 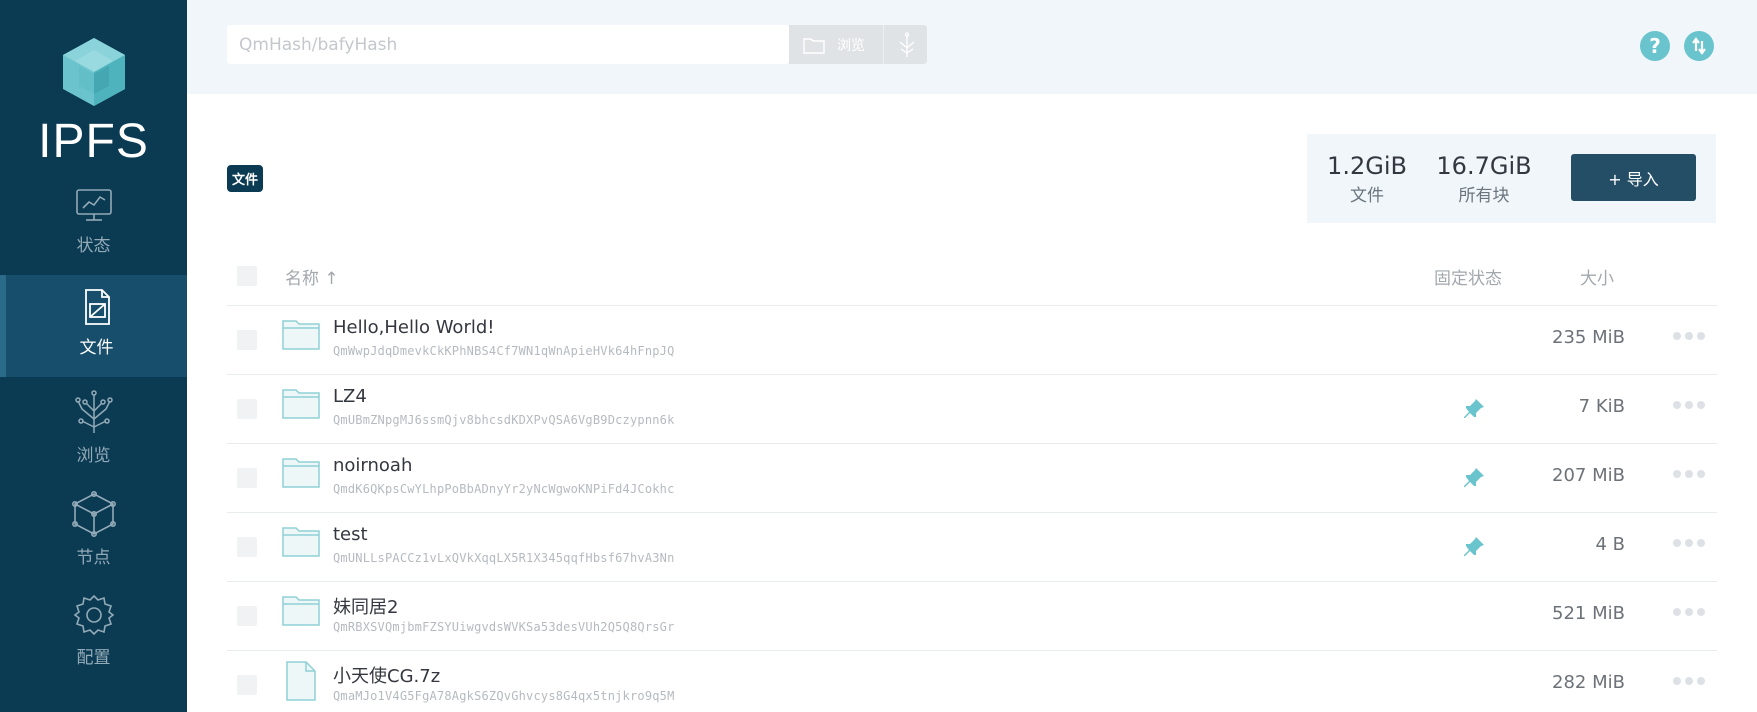 What do you see at coordinates (1655, 46) in the screenshot?
I see `help-icon: ?` at bounding box center [1655, 46].